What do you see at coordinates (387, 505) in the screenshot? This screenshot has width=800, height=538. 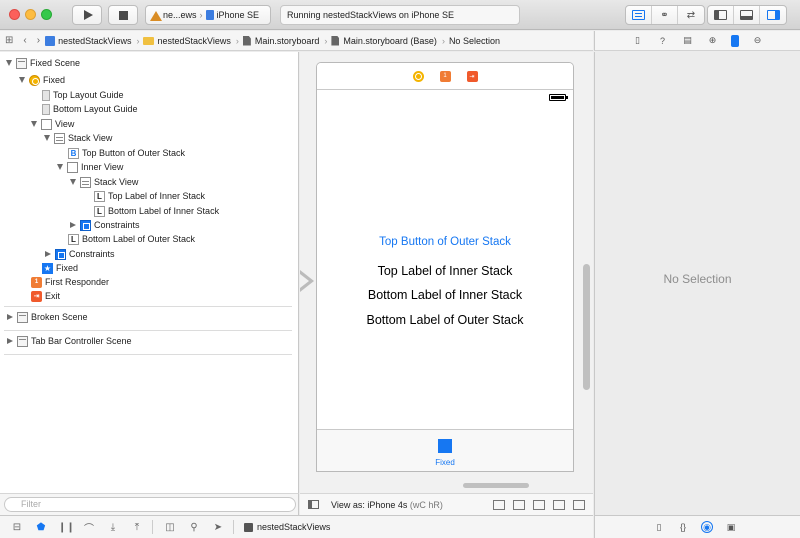 I see `view-as-device-selector: View as: iPhone 4s (wC hR)` at bounding box center [387, 505].